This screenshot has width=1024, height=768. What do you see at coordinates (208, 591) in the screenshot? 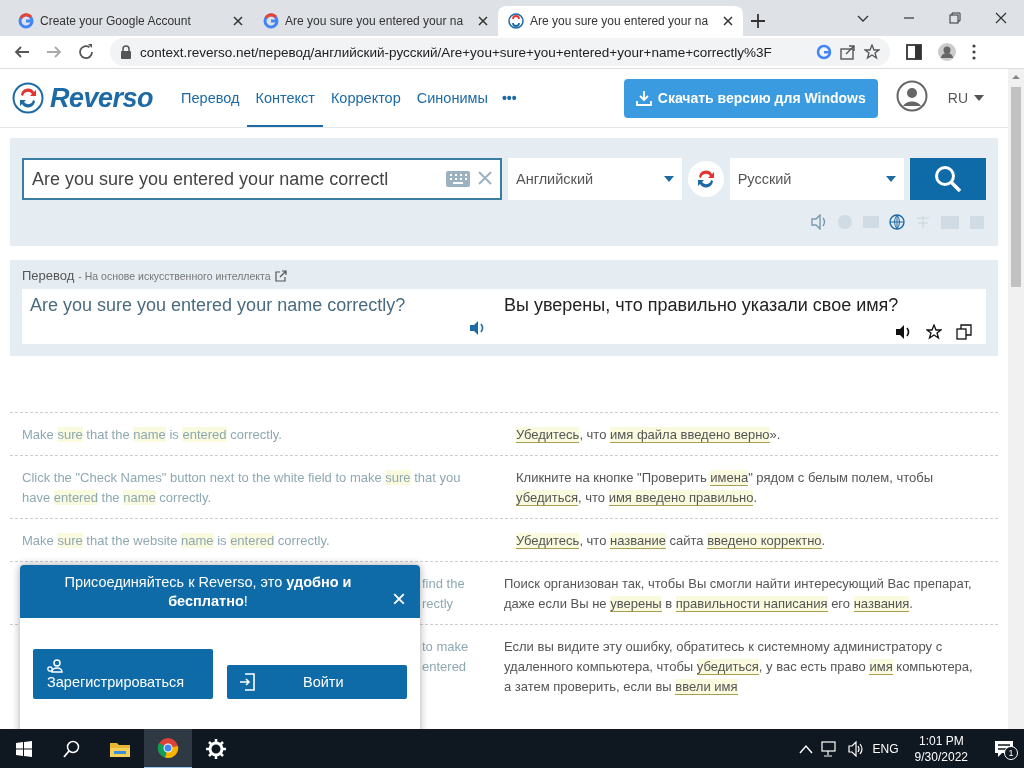
I see `popup-title: Присоединяйтесь к Reverso, это удобно и бесплатно!` at bounding box center [208, 591].